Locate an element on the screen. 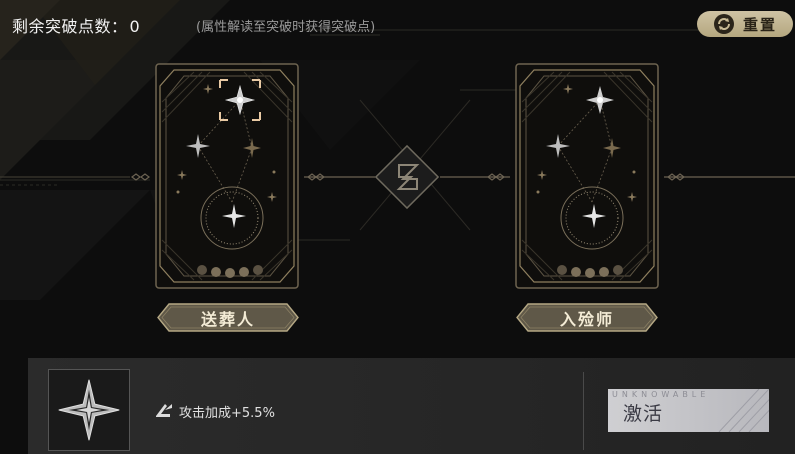 The height and width of the screenshot is (454, 795). effect-row: 攻击加成+5.5% is located at coordinates (214, 411).